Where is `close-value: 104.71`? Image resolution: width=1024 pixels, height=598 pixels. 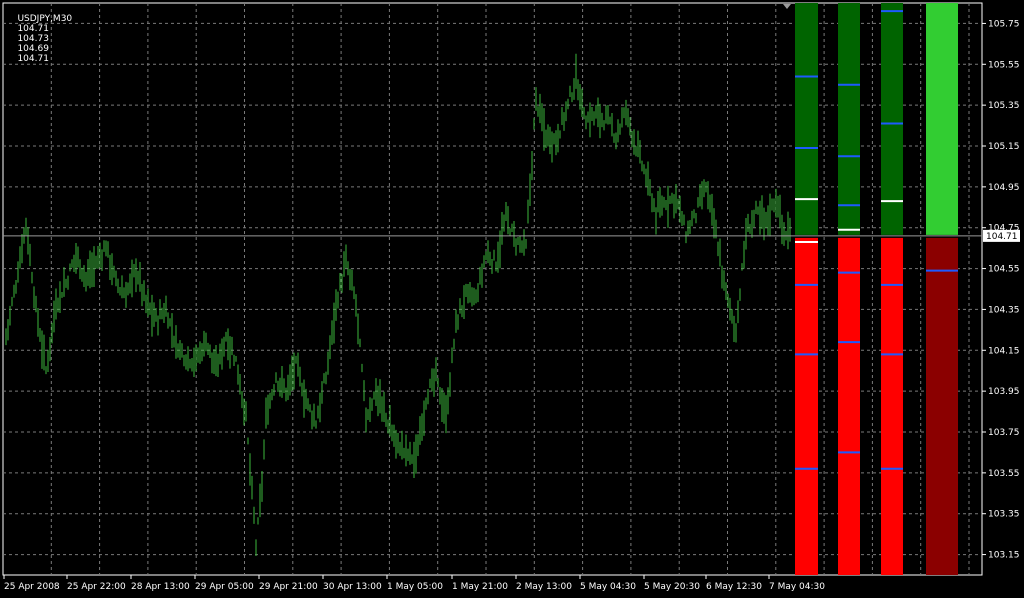 close-value: 104.71 is located at coordinates (33, 59).